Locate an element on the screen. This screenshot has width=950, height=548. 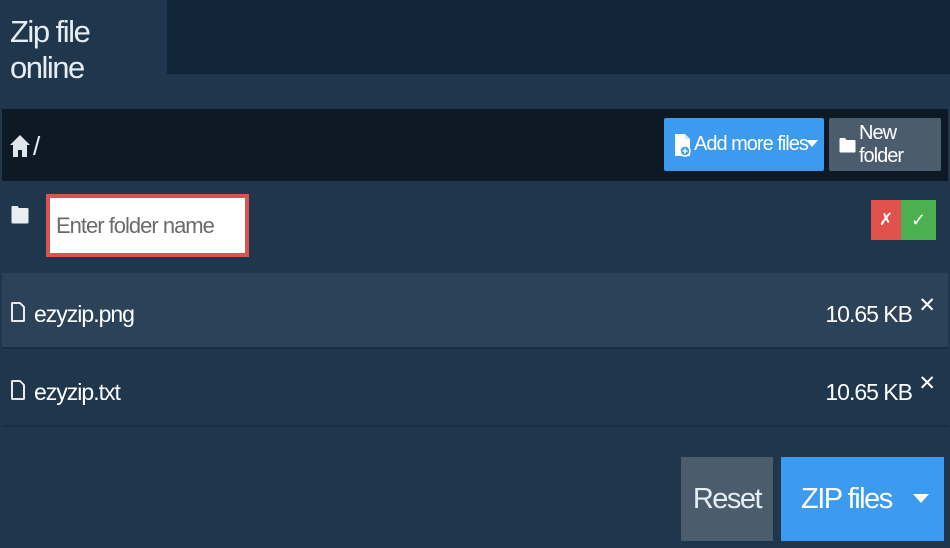
new-folder-button: New folder is located at coordinates (885, 144).